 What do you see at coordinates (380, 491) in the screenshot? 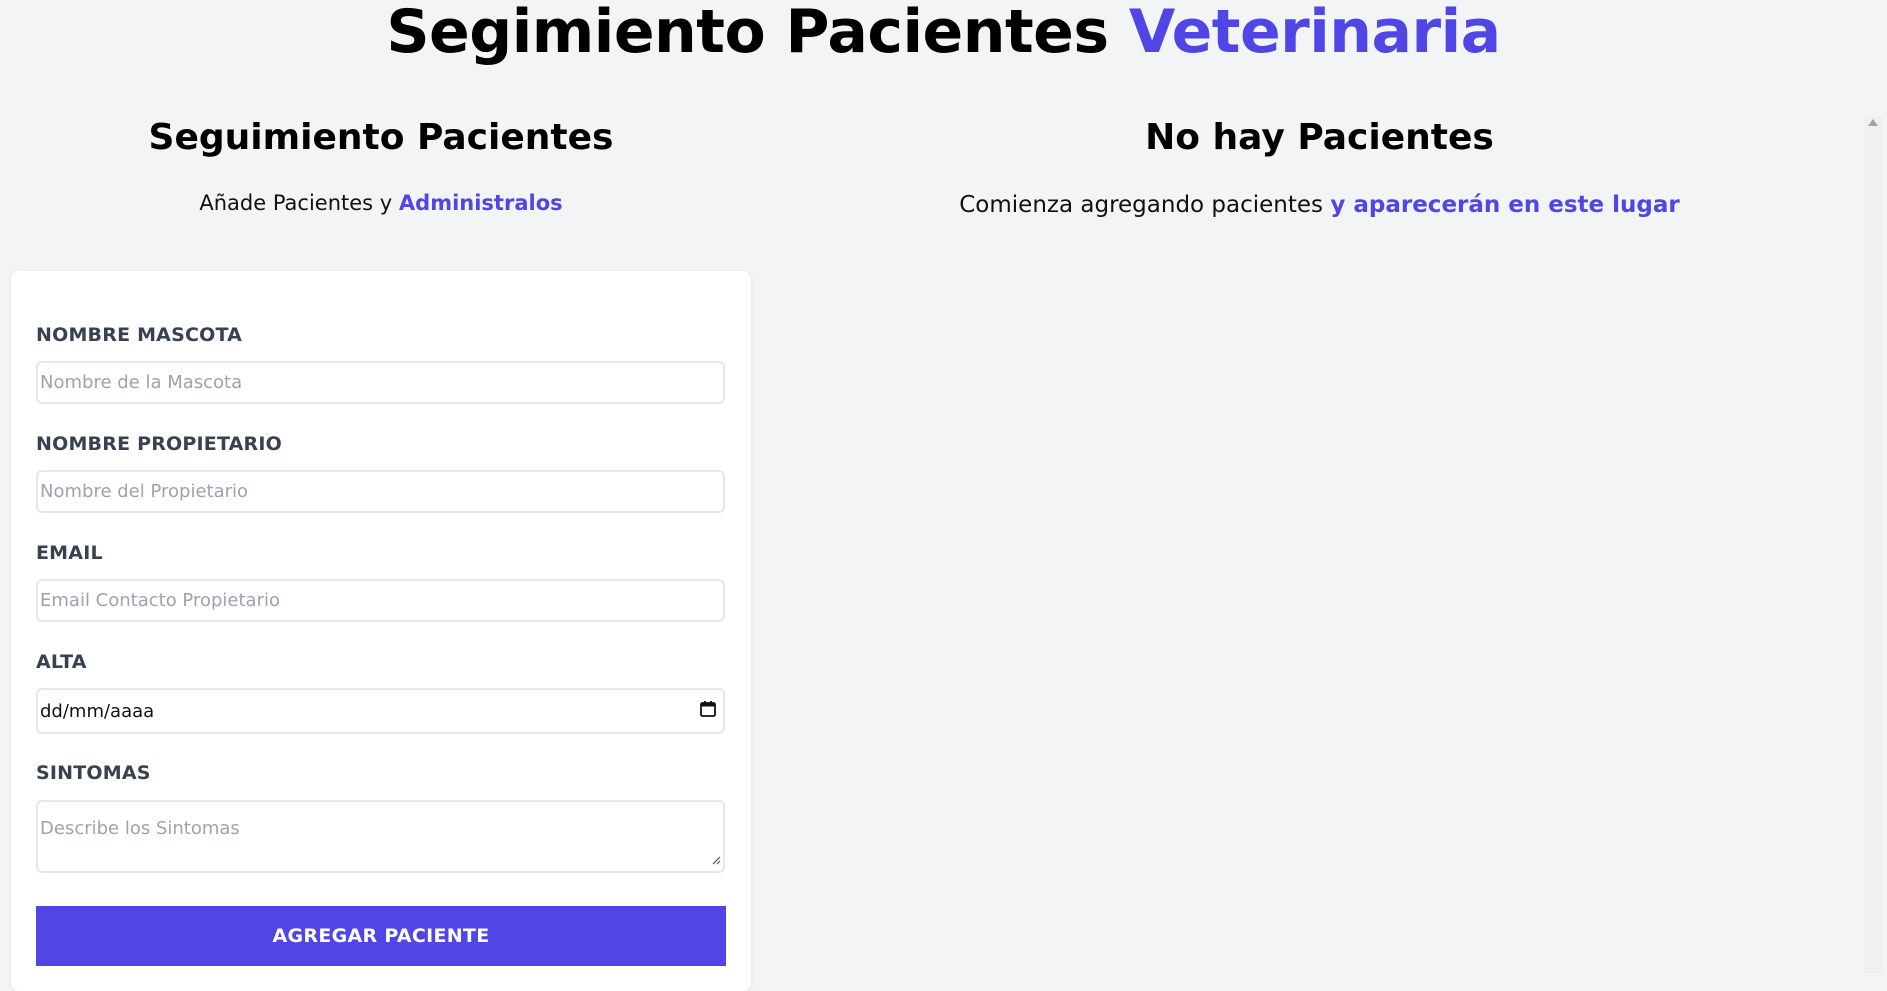
I see `owner-name-input` at bounding box center [380, 491].